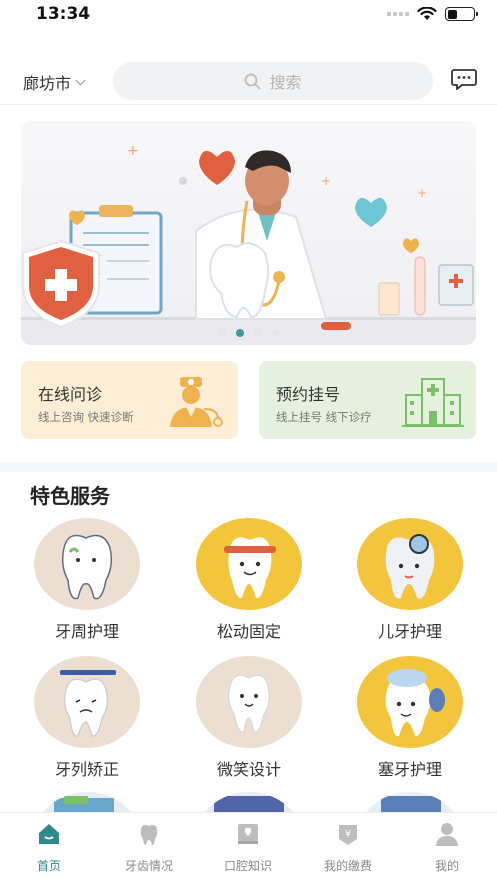 The width and height of the screenshot is (497, 883). Describe the element at coordinates (148, 866) in the screenshot. I see `tab-label: 牙齿情况` at that location.